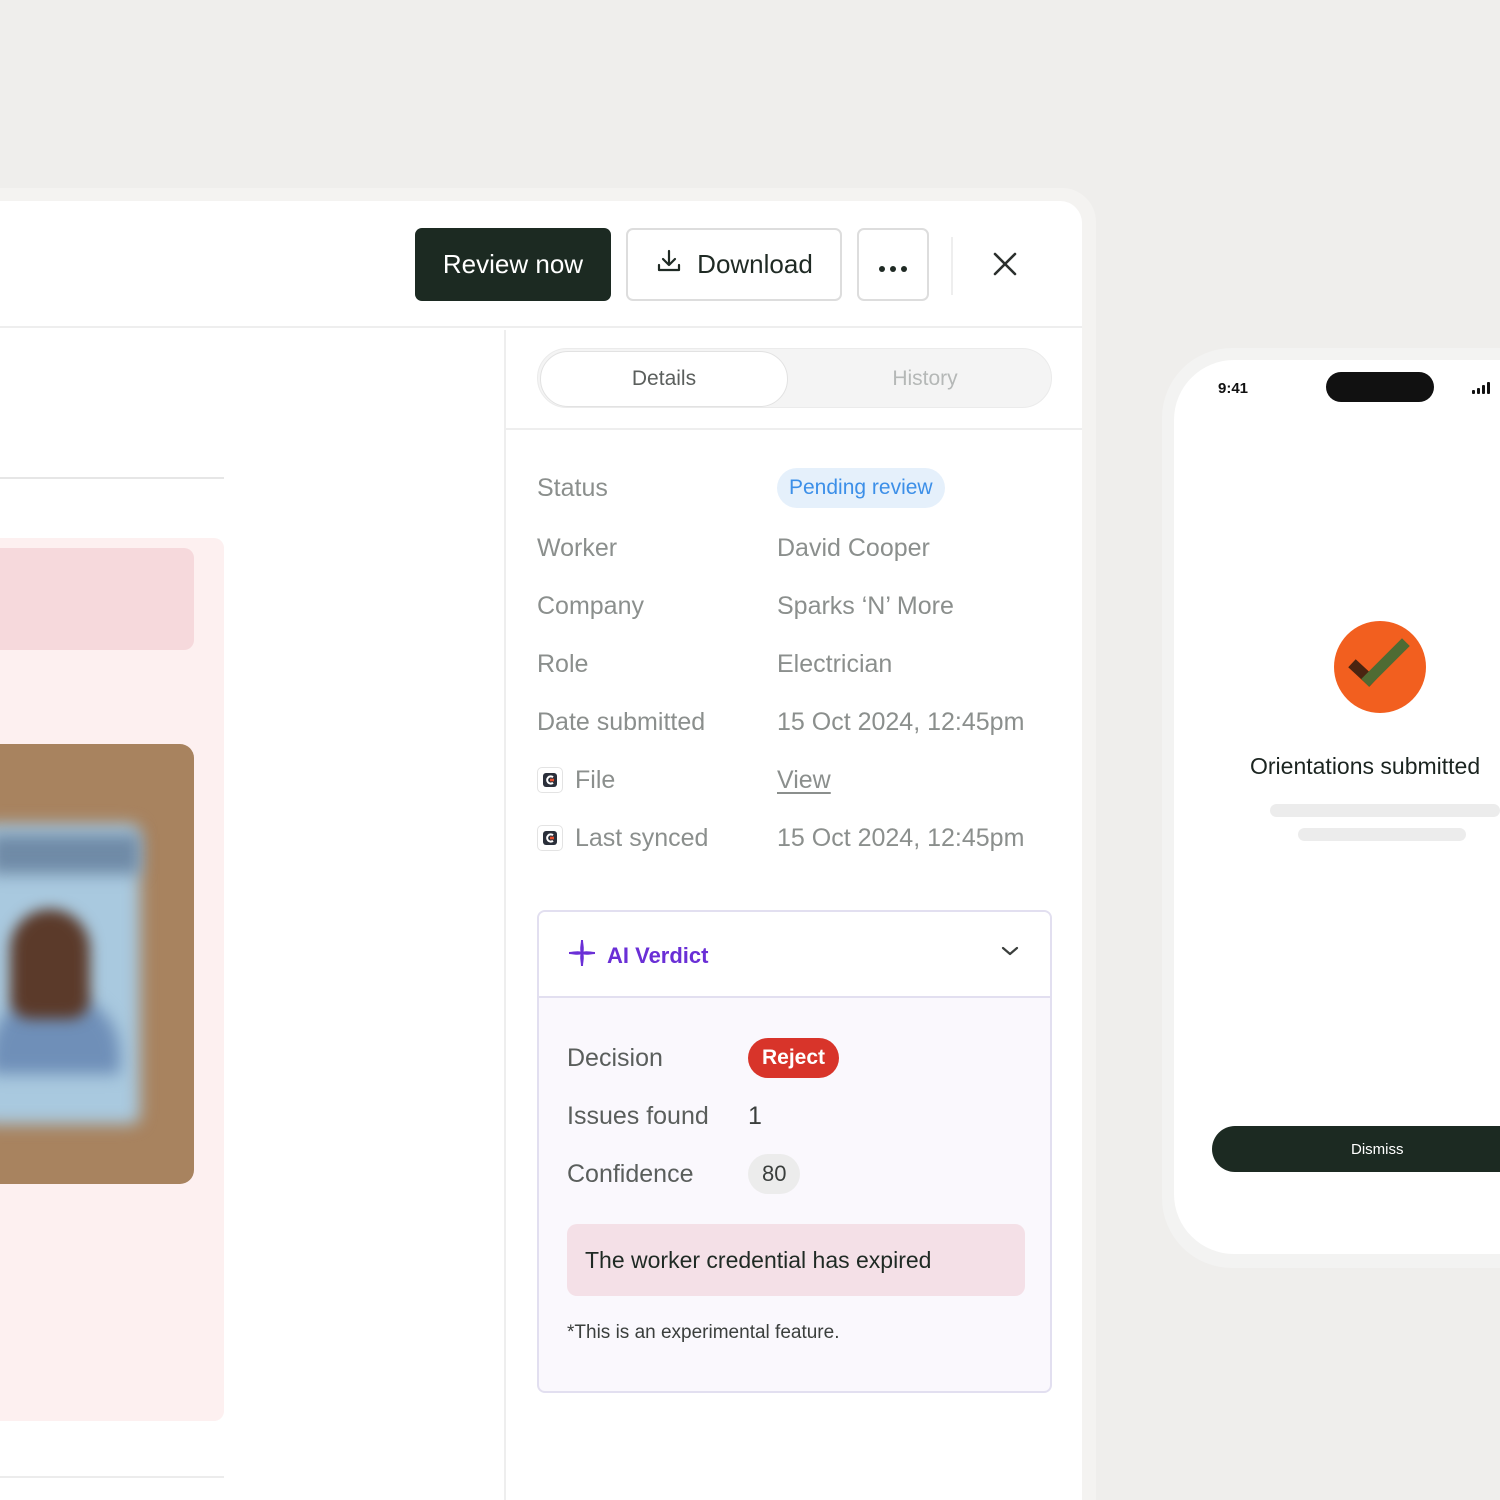 The image size is (1500, 1500). What do you see at coordinates (1233, 388) in the screenshot?
I see `status-bar-time: 9:41` at bounding box center [1233, 388].